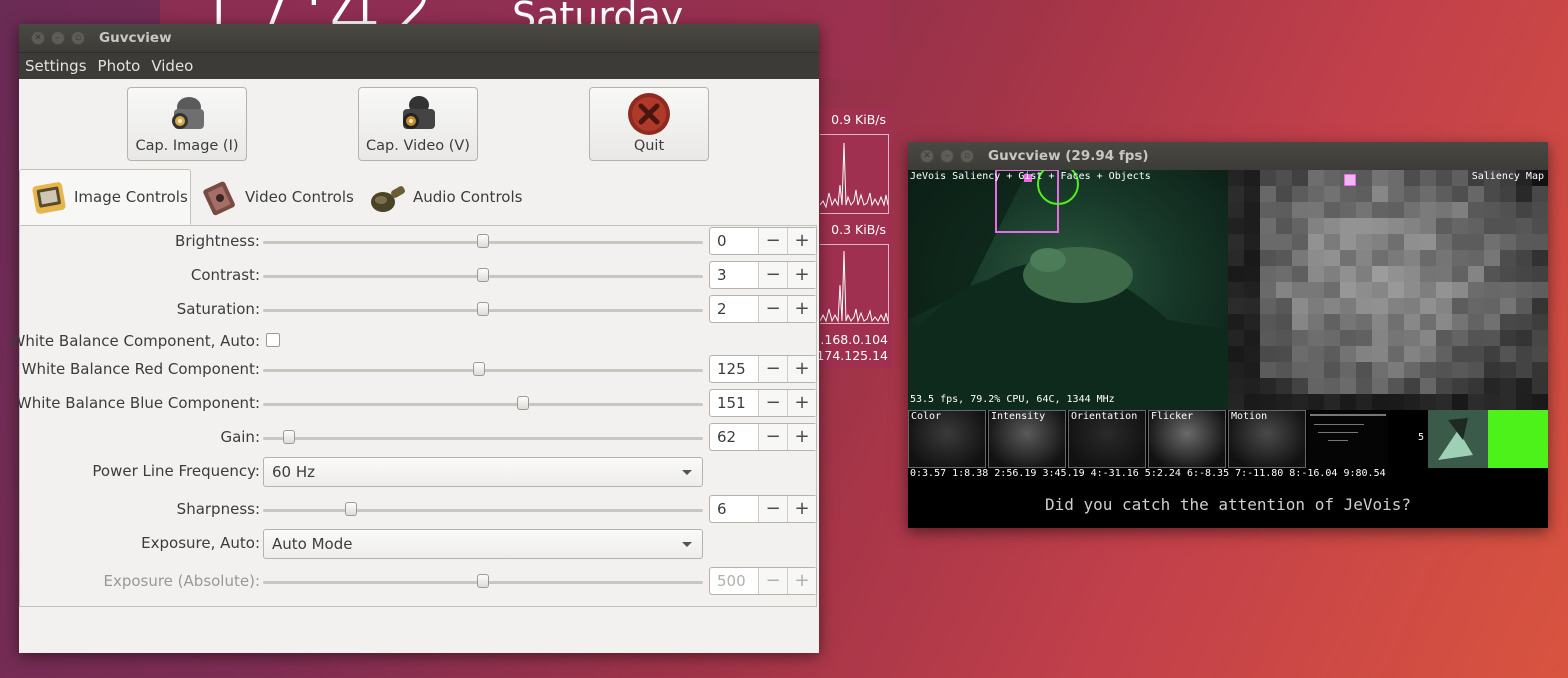 Image resolution: width=1568 pixels, height=678 pixels. What do you see at coordinates (734, 369) in the screenshot?
I see `spin-value: 125` at bounding box center [734, 369].